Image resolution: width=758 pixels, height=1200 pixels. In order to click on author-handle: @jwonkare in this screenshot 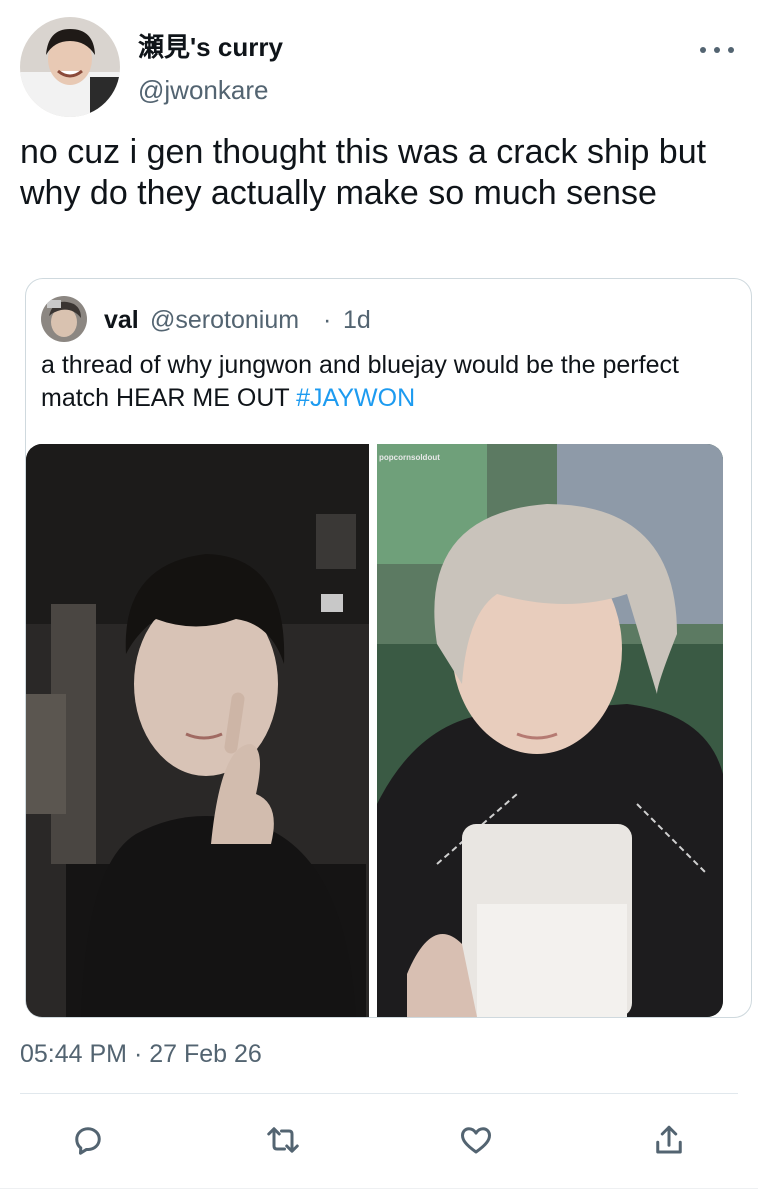, I will do `click(203, 90)`.